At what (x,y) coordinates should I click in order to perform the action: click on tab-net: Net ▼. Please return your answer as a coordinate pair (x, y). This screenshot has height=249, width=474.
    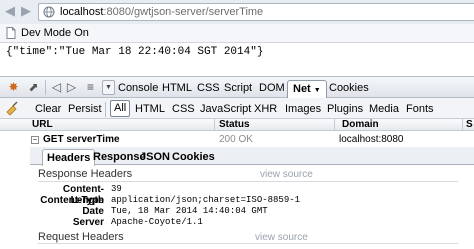
    Looking at the image, I should click on (307, 89).